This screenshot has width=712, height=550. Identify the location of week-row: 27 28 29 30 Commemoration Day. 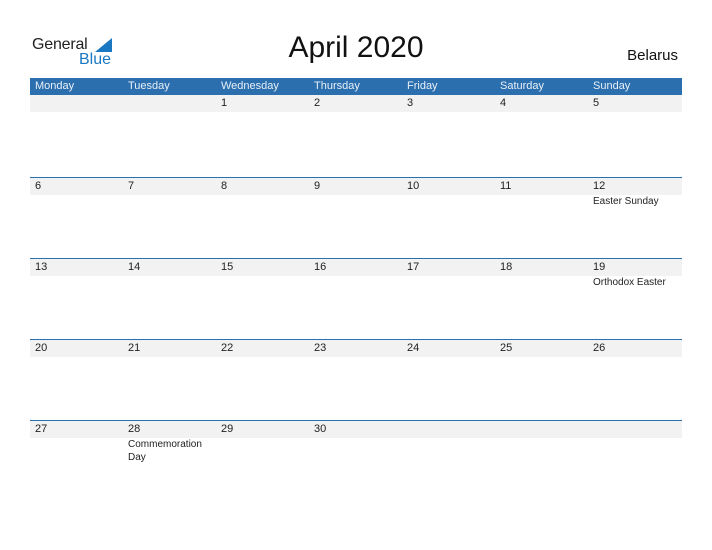
(356, 442).